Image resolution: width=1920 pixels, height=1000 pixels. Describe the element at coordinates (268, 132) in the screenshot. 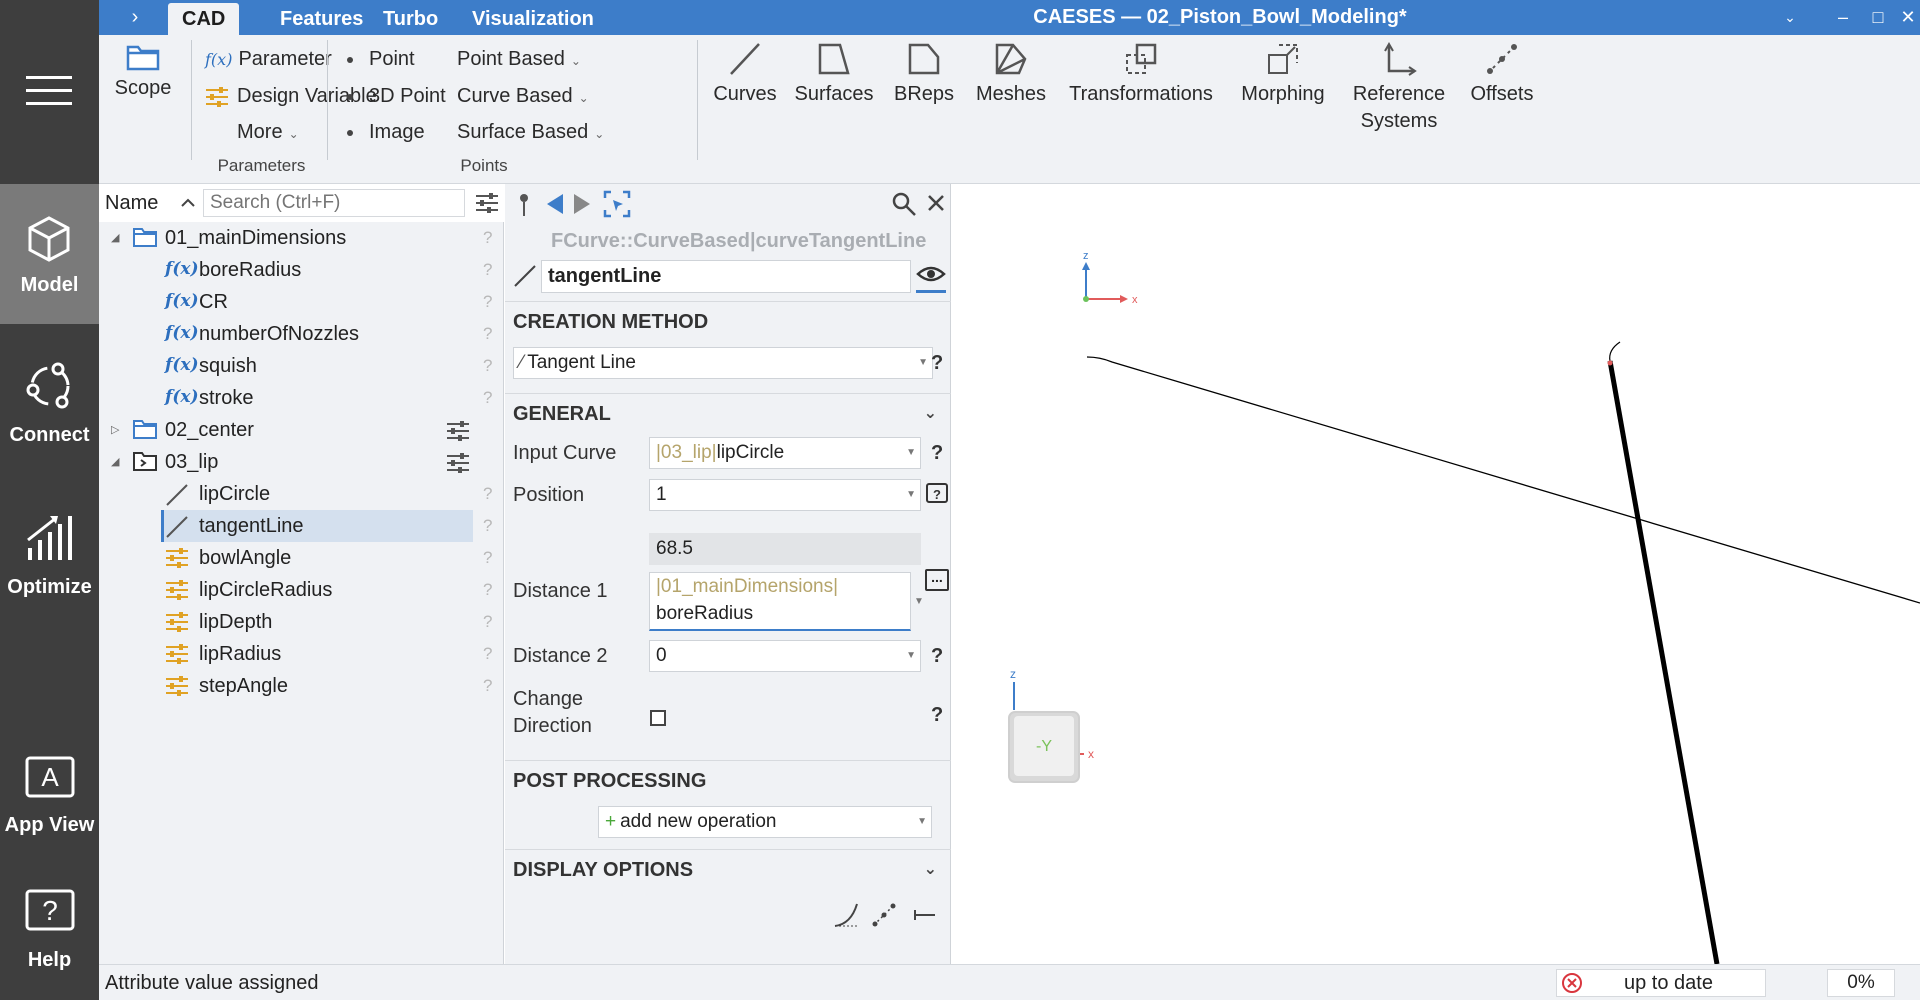

I see `more-dropdown: More ⌄` at that location.